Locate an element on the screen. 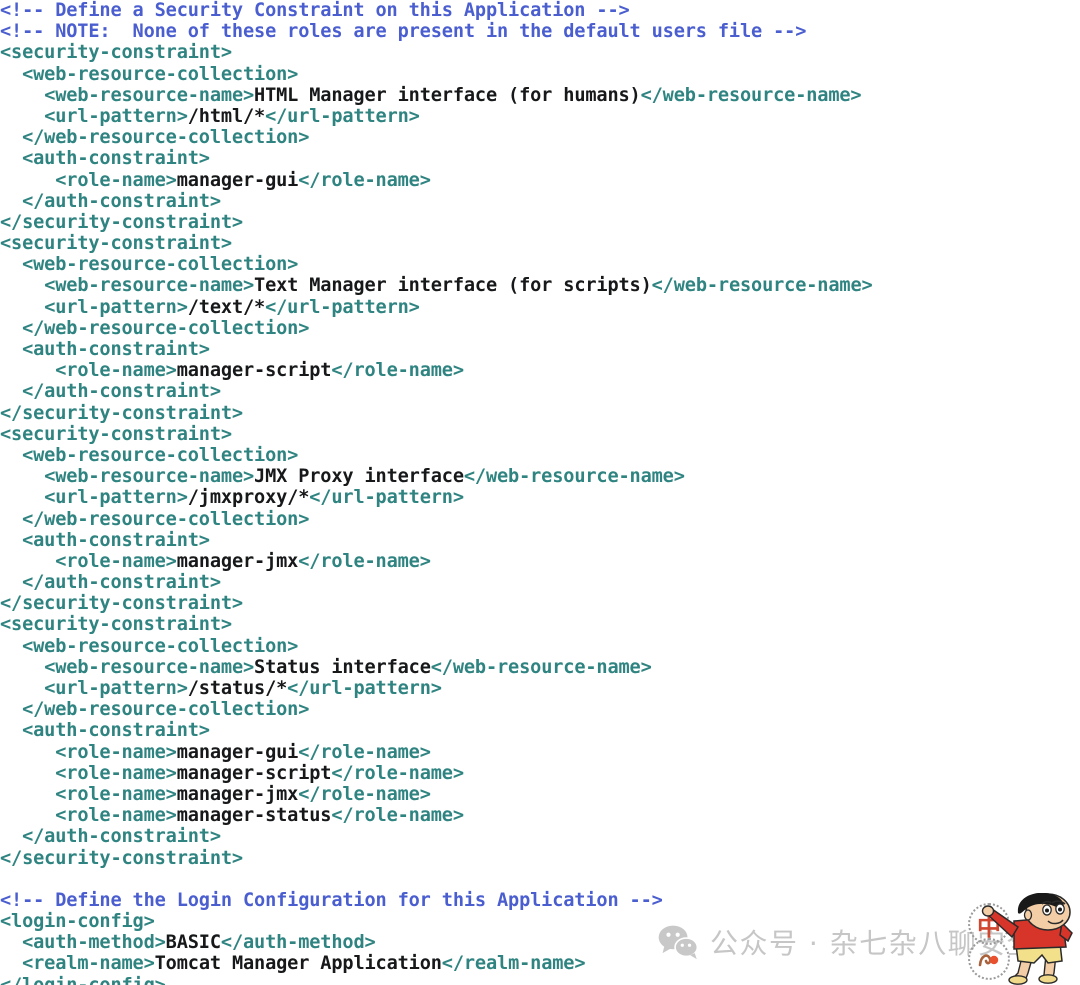  code-line is located at coordinates (540, 879).